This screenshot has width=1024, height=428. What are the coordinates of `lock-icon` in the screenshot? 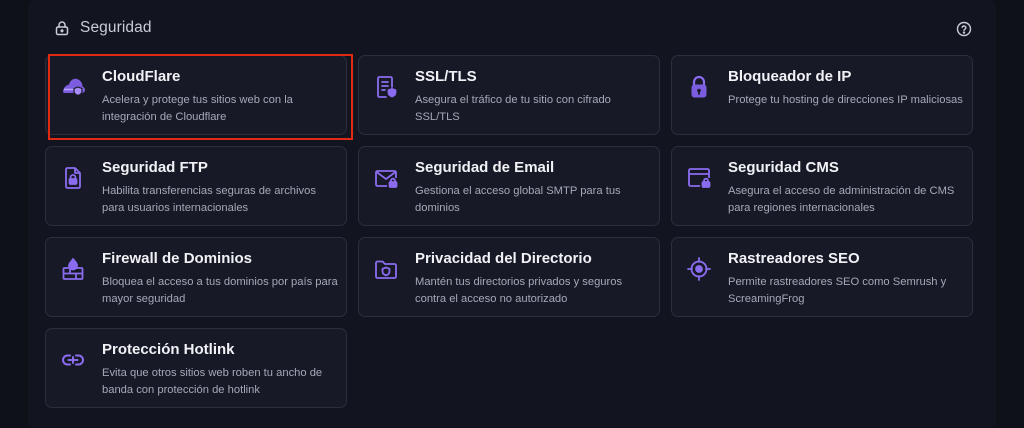 It's located at (62, 28).